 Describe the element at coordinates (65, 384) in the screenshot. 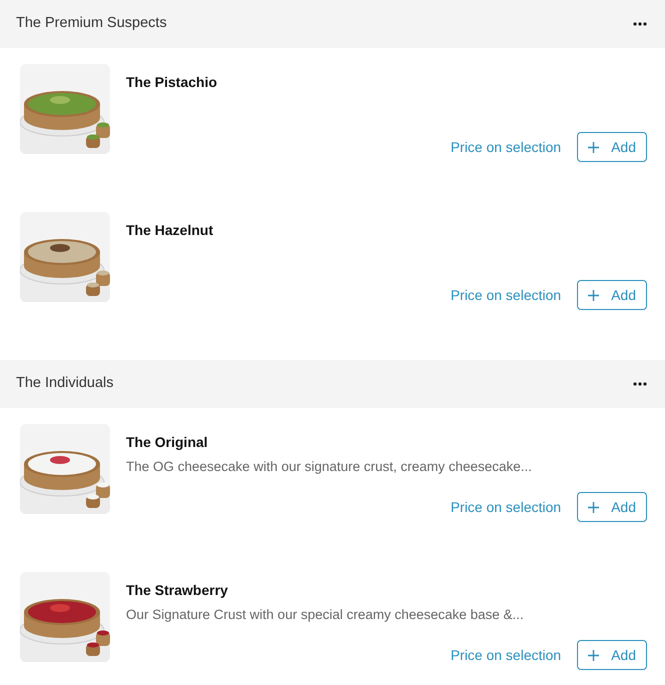

I see `section-title: The Individuals` at that location.